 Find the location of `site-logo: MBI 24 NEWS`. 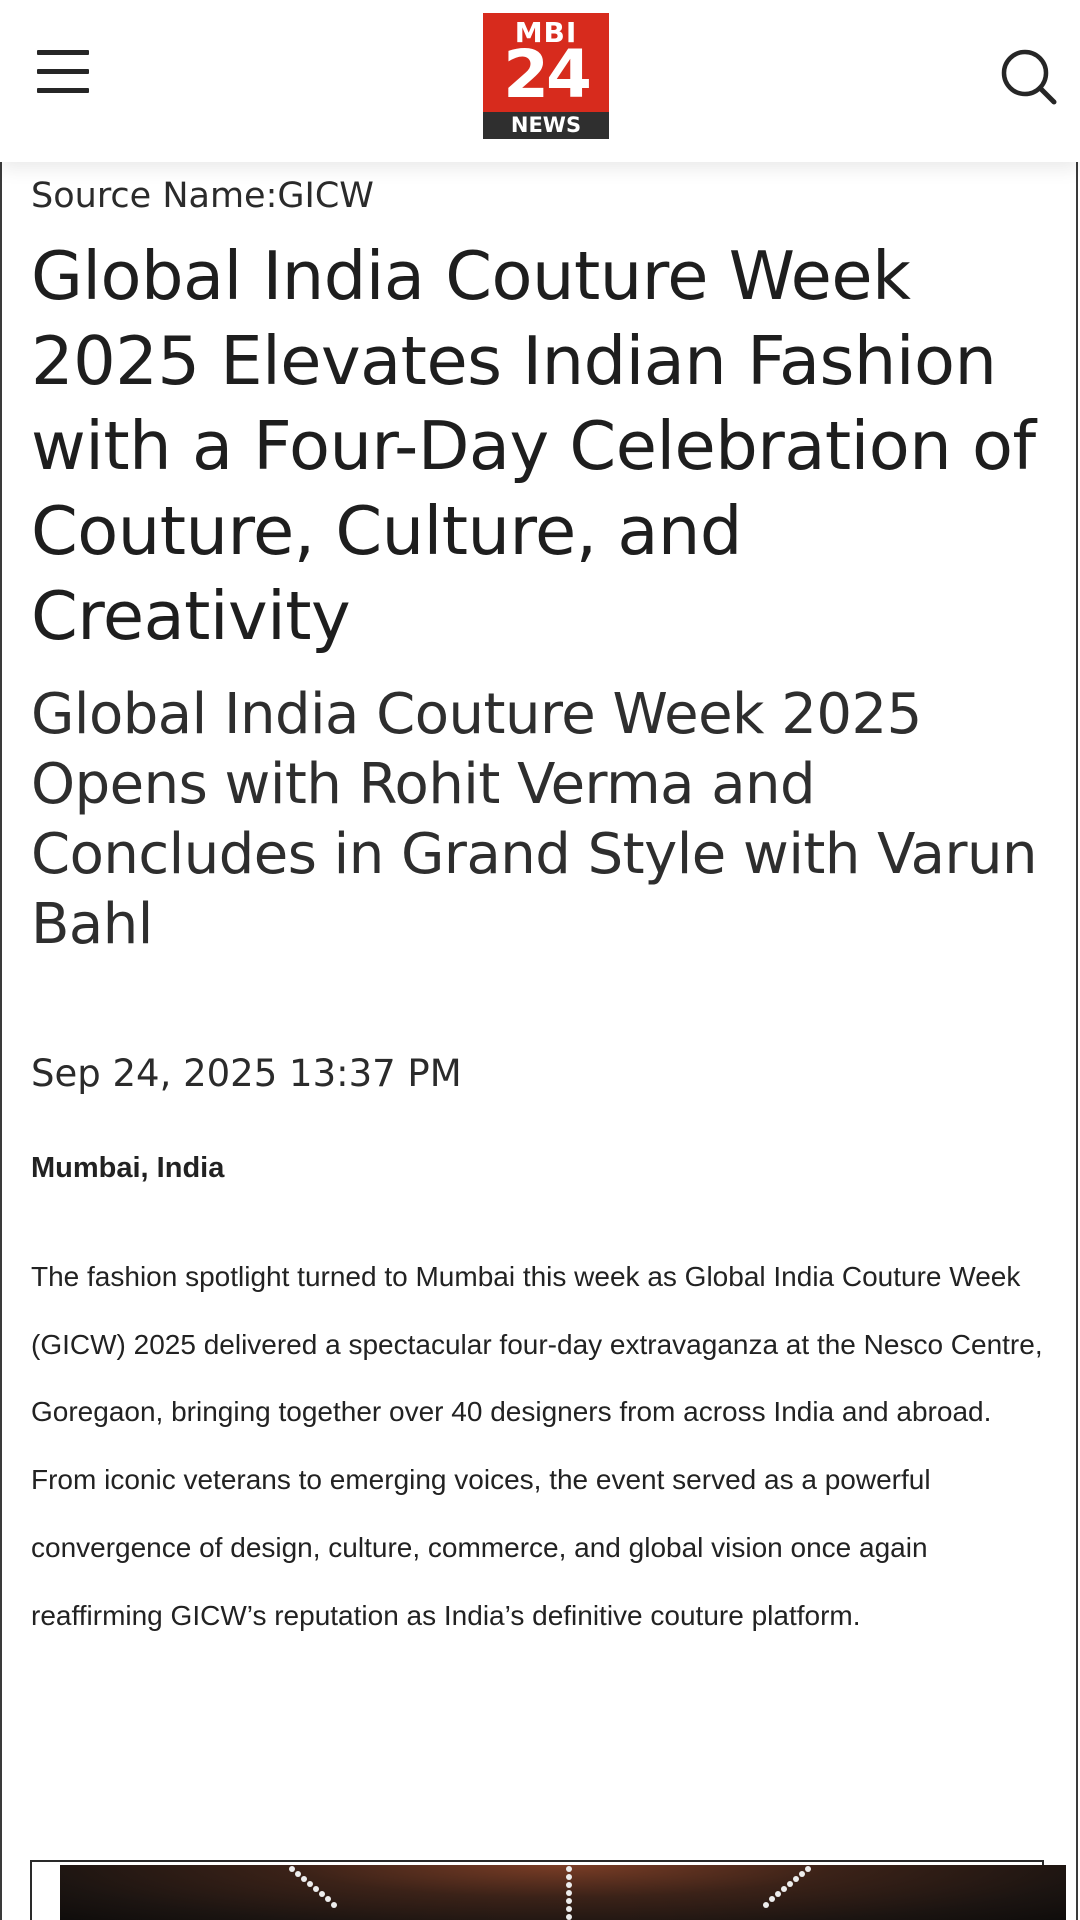

site-logo: MBI 24 NEWS is located at coordinates (546, 76).